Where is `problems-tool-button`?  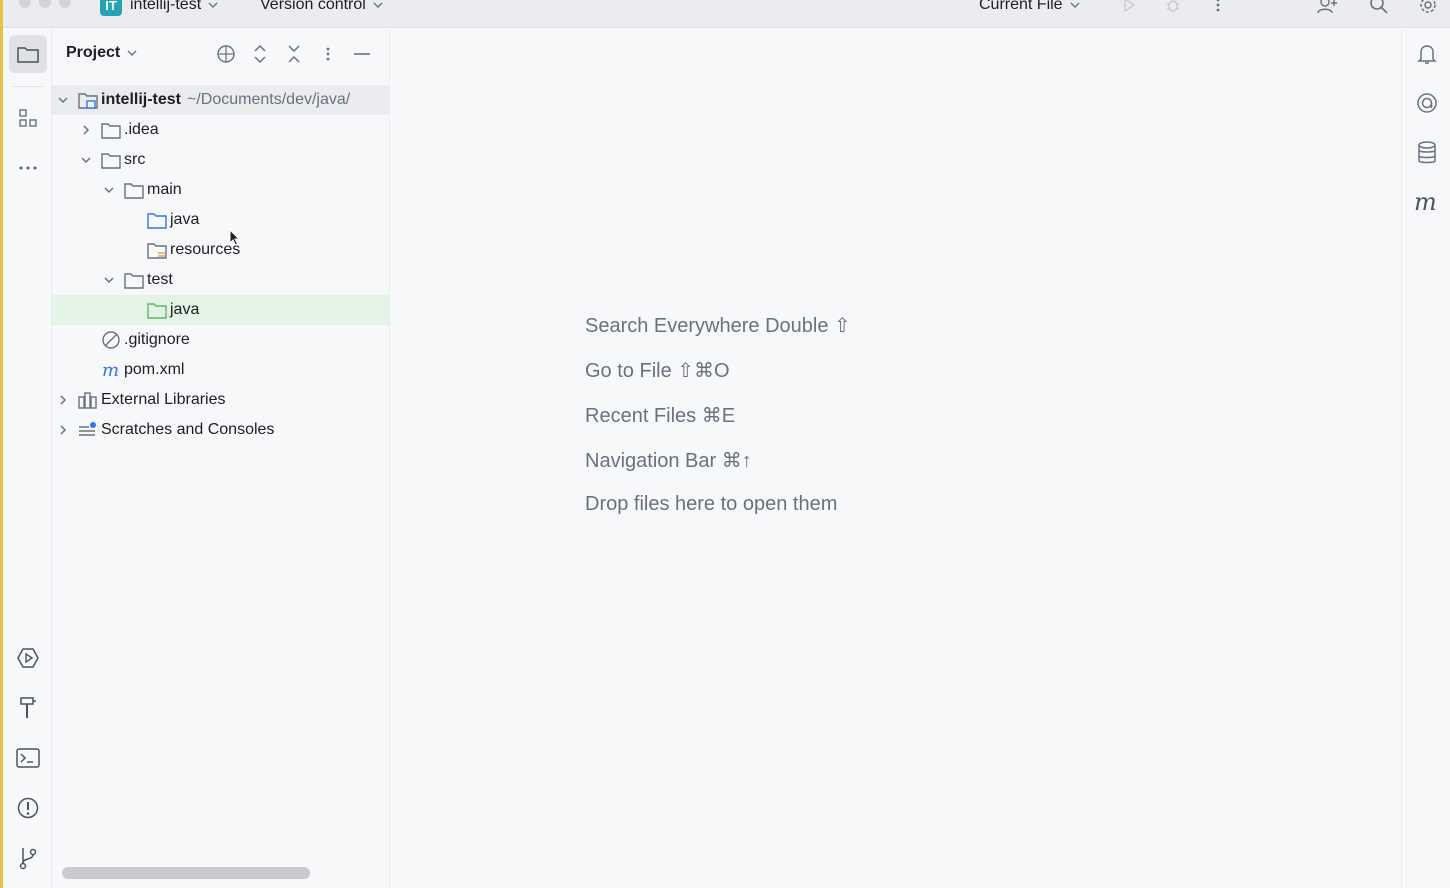 problems-tool-button is located at coordinates (28, 808).